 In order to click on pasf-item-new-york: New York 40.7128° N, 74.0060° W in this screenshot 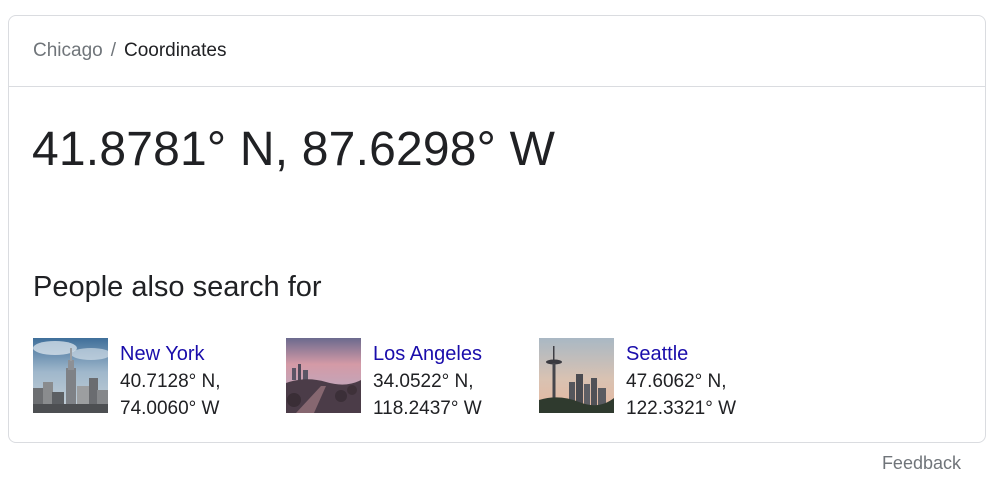, I will do `click(159, 380)`.